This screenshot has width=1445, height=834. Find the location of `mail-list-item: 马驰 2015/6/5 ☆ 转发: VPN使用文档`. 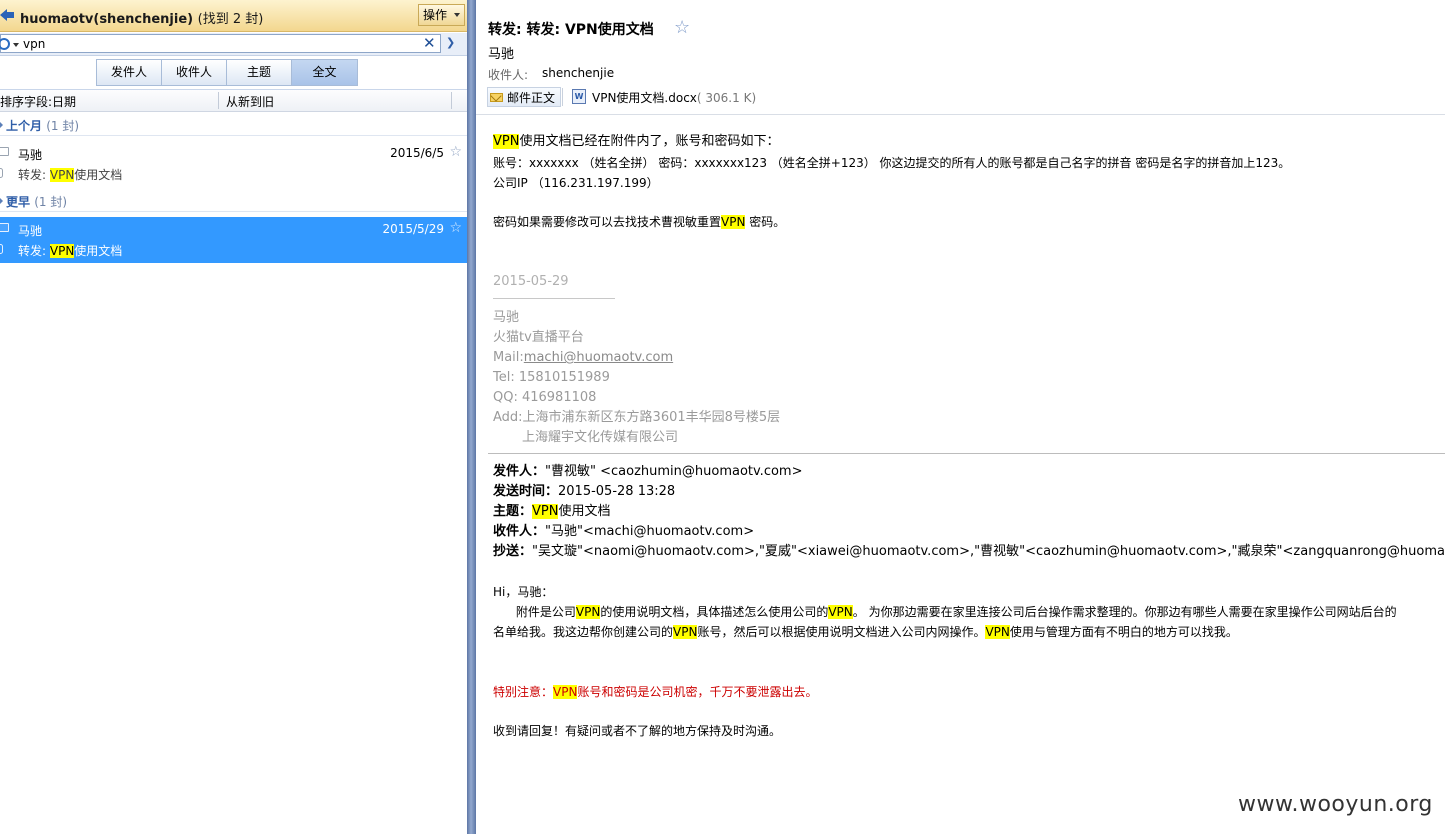

mail-list-item: 马驰 2015/6/5 ☆ 转发: VPN使用文档 is located at coordinates (233, 164).